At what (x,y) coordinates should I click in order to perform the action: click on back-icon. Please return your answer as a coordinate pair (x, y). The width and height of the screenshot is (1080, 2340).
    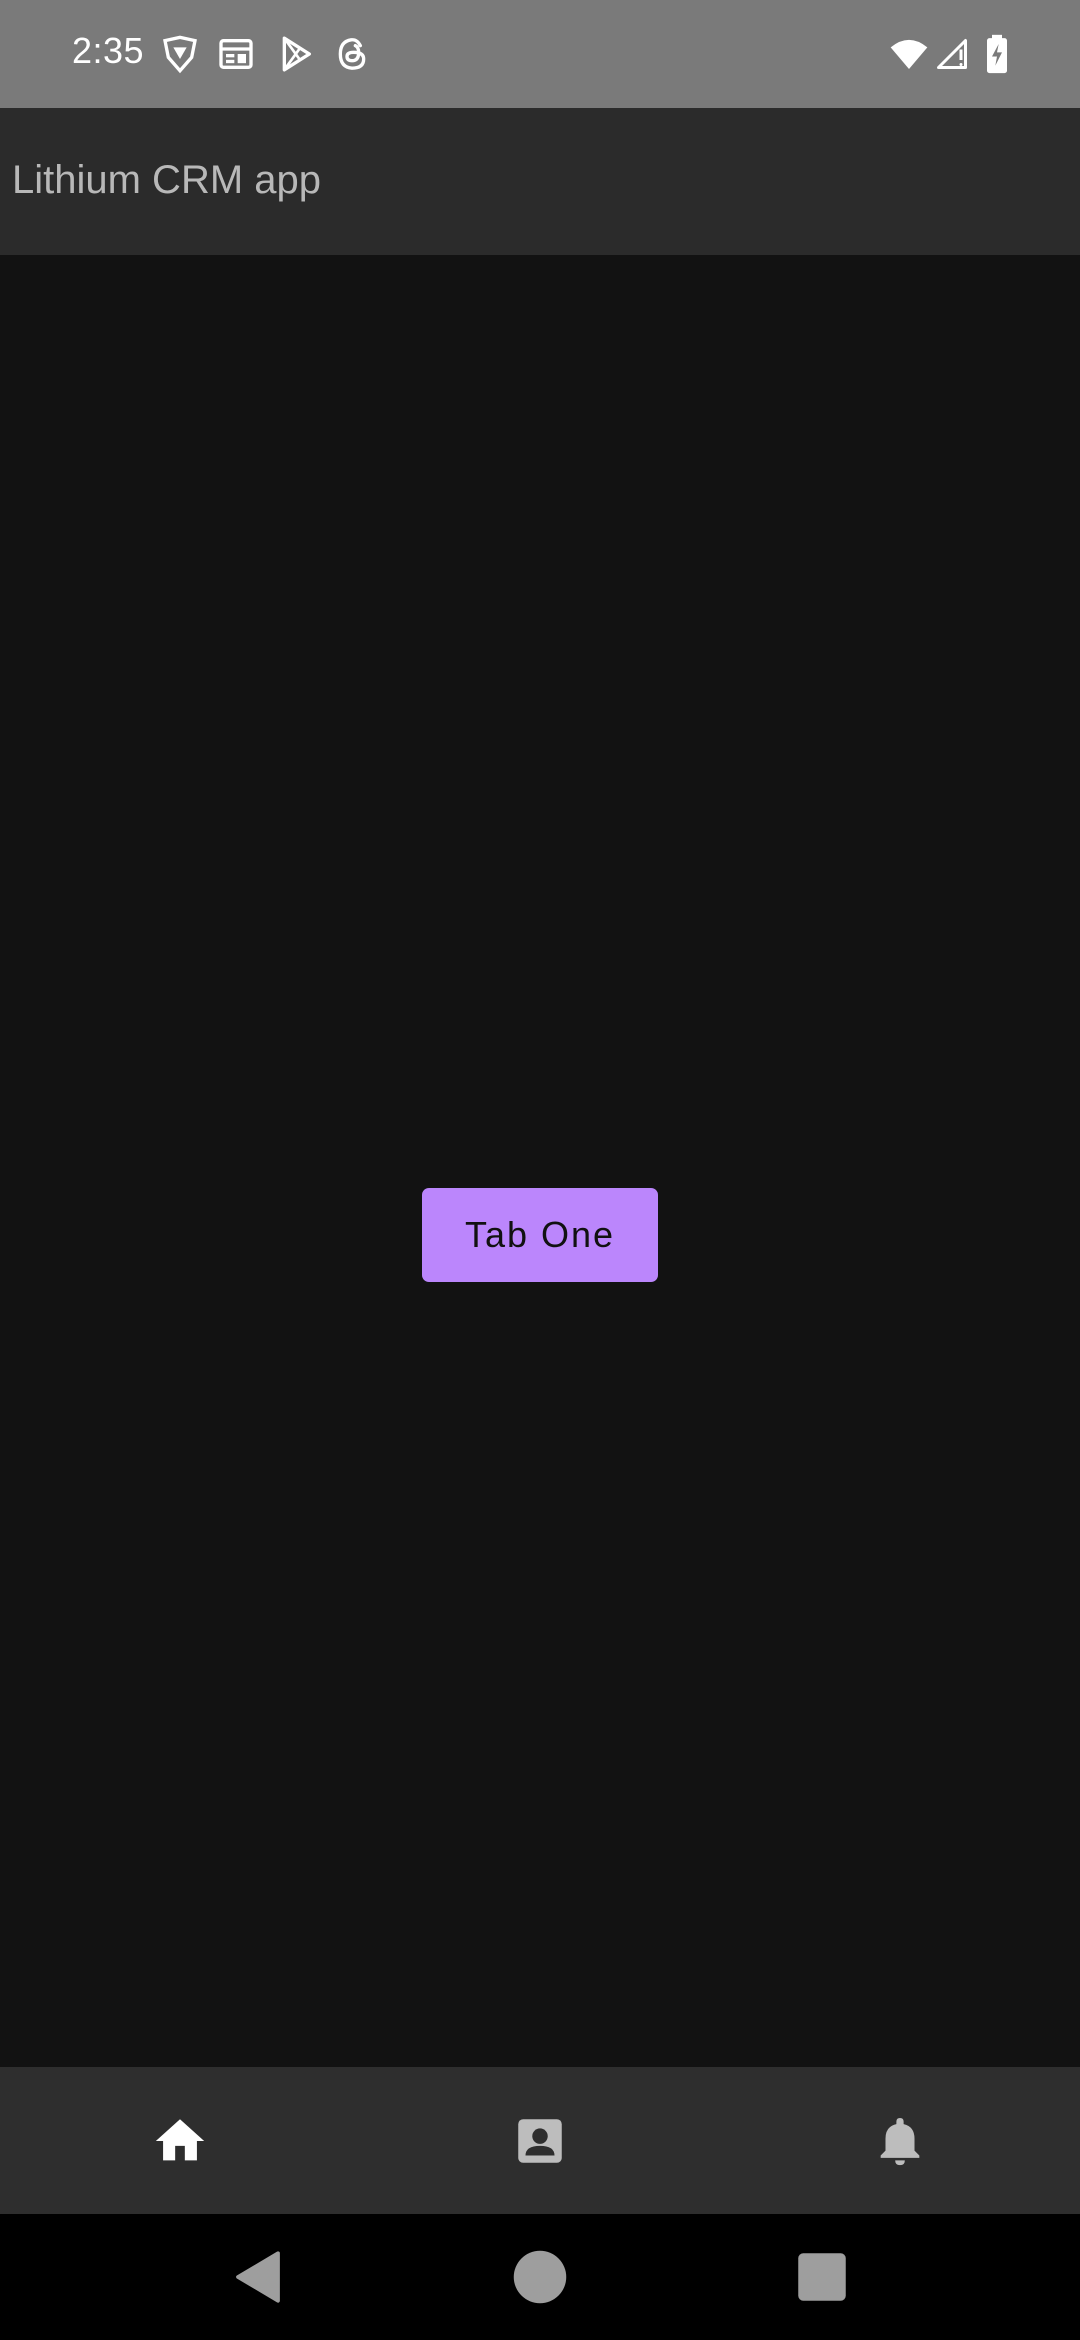
    Looking at the image, I should click on (258, 2277).